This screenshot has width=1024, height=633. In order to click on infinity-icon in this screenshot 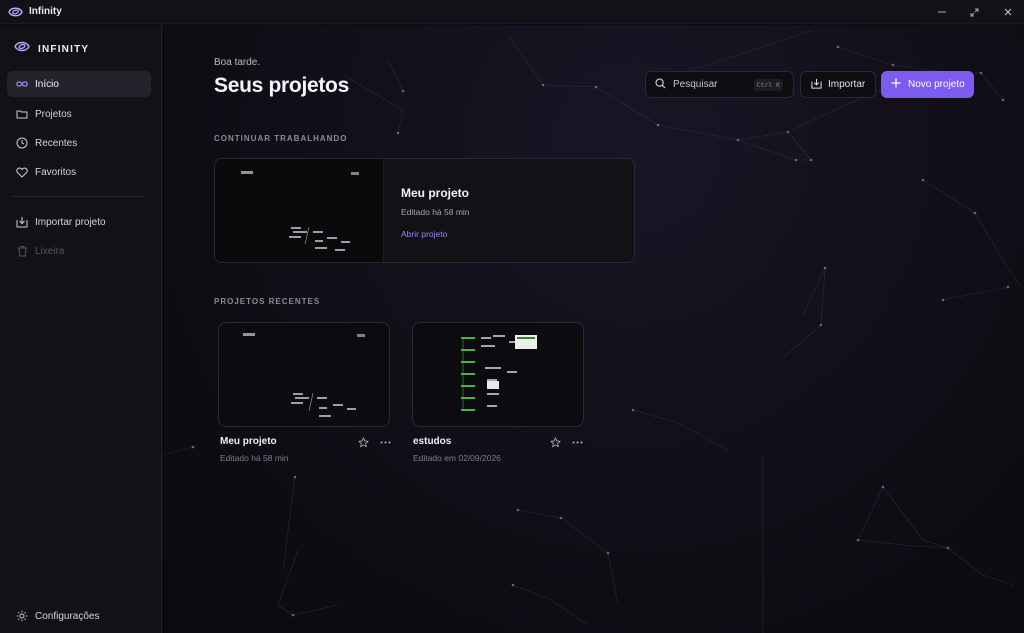, I will do `click(22, 84)`.